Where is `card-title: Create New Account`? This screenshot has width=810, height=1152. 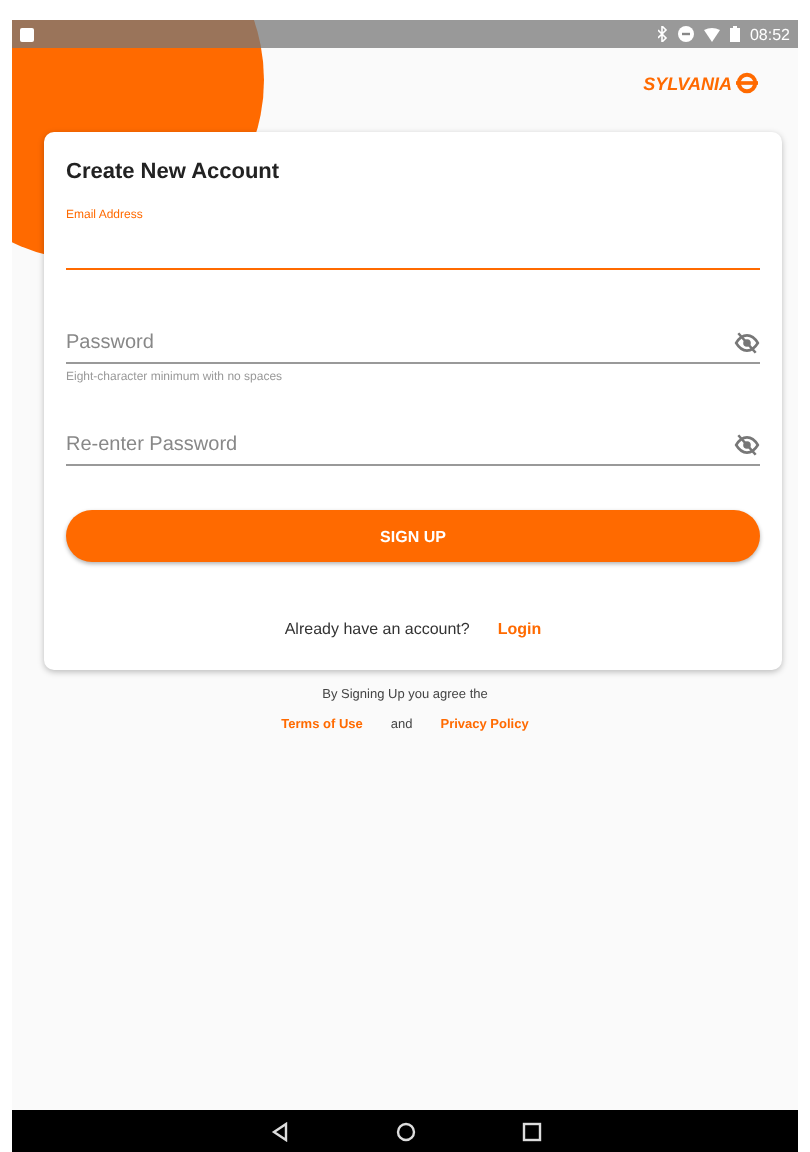 card-title: Create New Account is located at coordinates (174, 172).